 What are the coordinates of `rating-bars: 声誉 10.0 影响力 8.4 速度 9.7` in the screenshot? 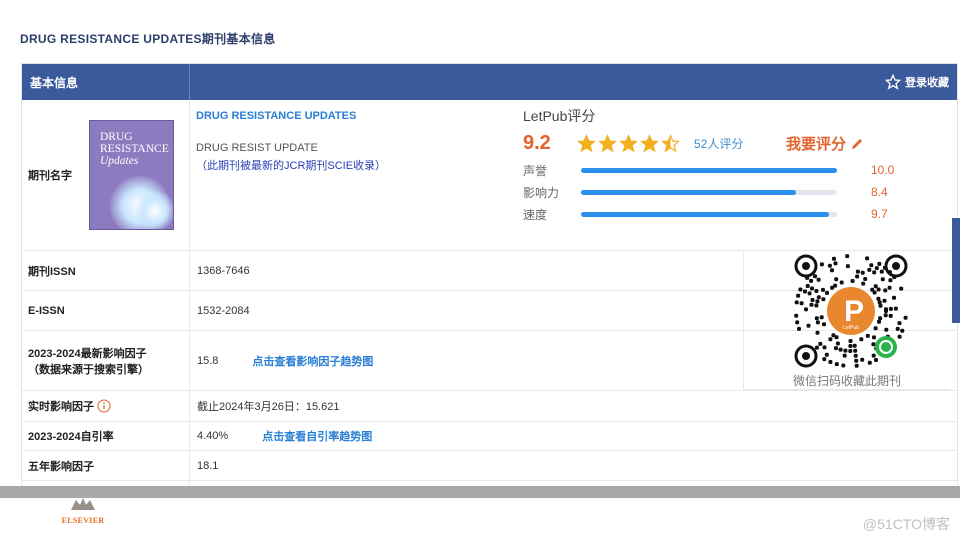 It's located at (723, 192).